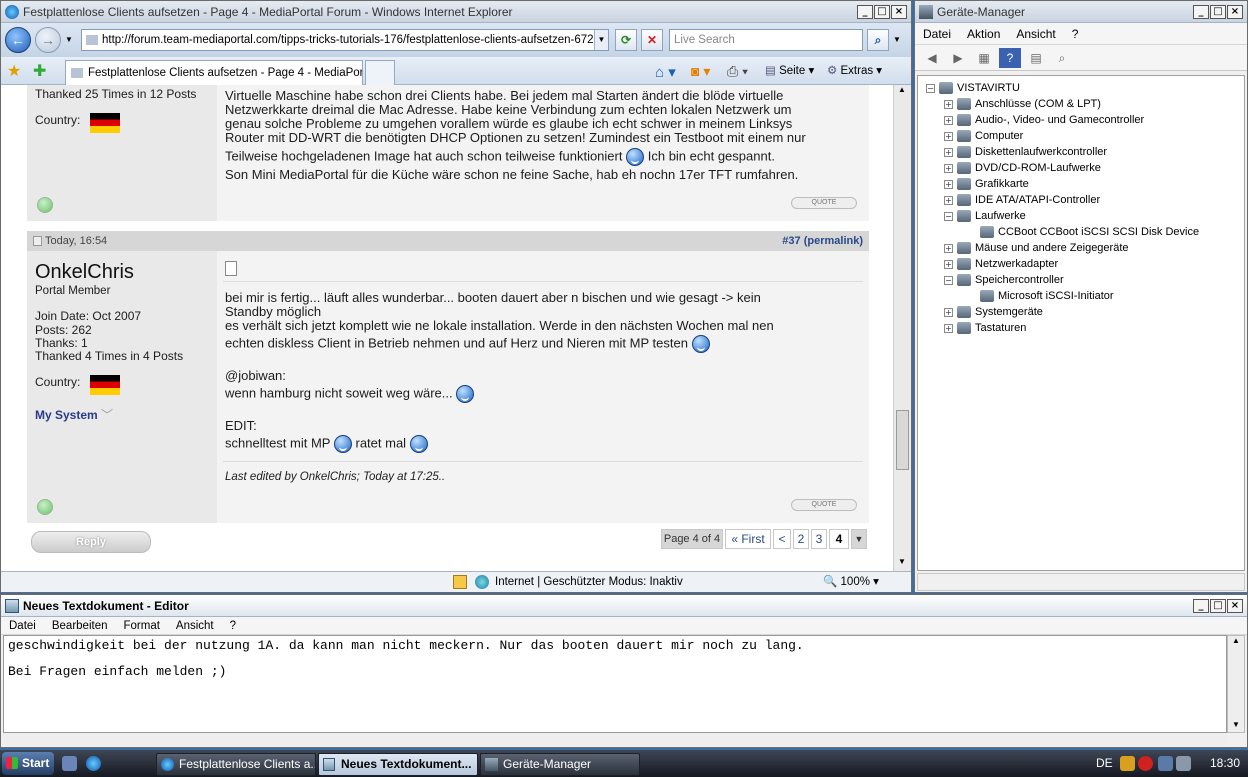 This screenshot has height=777, width=1248. Describe the element at coordinates (589, 582) in the screenshot. I see `zone-status-text: Internet | Geschützter Modus: Inaktiv` at that location.